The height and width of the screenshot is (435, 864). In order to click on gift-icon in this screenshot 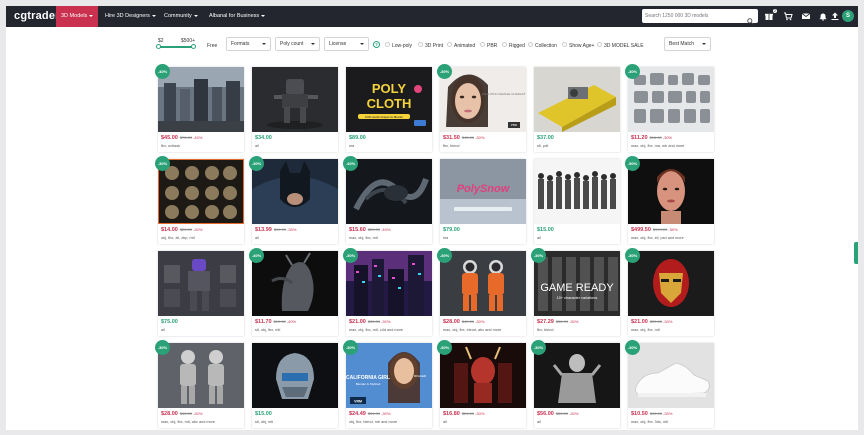, I will do `click(769, 16)`.